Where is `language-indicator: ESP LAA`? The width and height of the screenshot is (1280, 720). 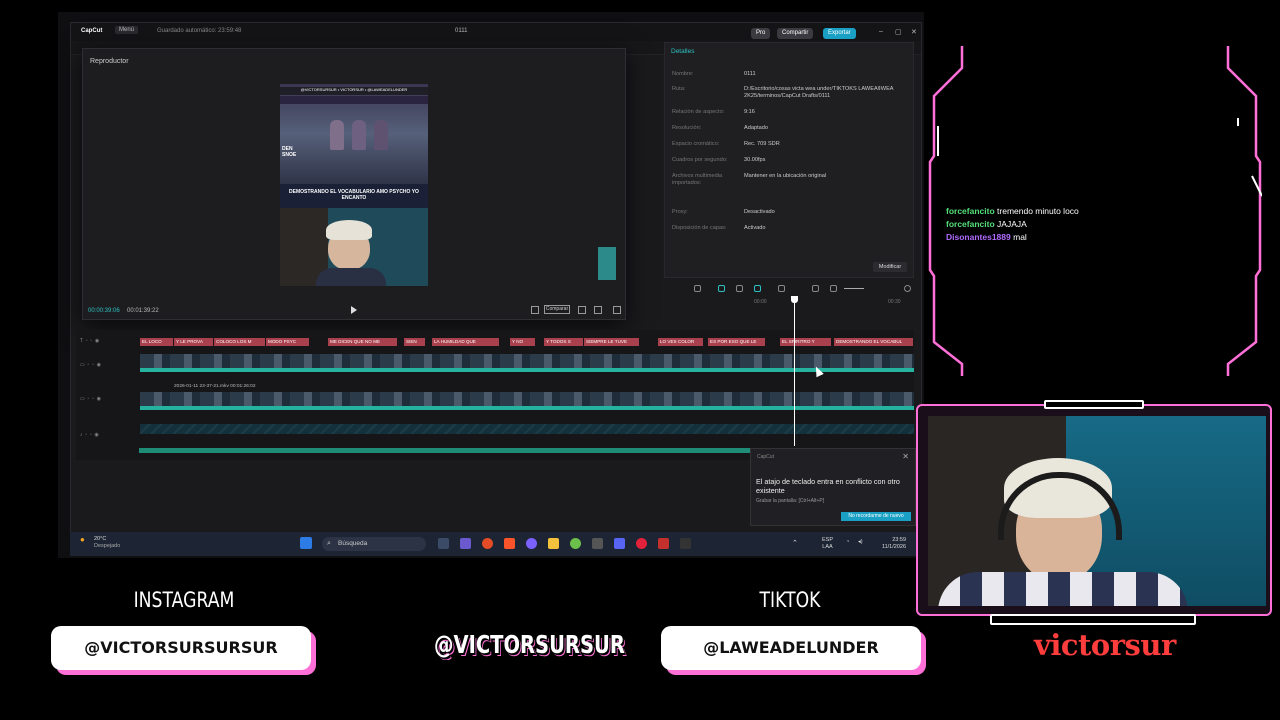 language-indicator: ESP LAA is located at coordinates (827, 544).